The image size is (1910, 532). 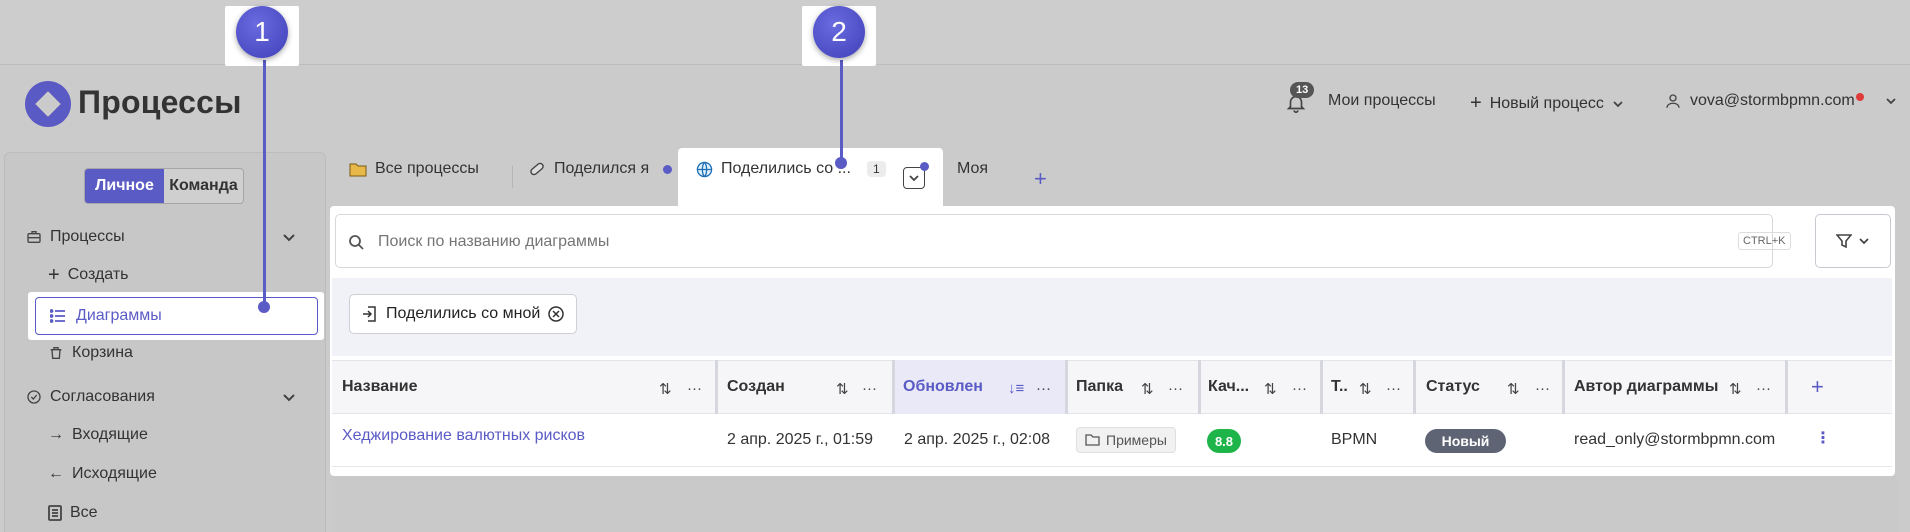 I want to click on shared-in-icon, so click(x=369, y=314).